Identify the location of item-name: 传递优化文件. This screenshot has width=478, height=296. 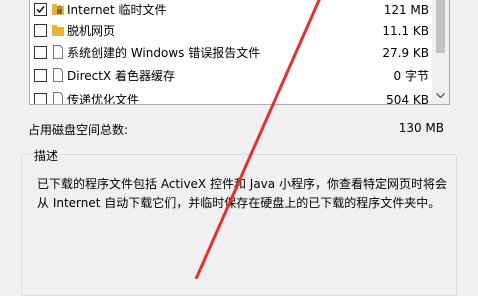
(103, 99).